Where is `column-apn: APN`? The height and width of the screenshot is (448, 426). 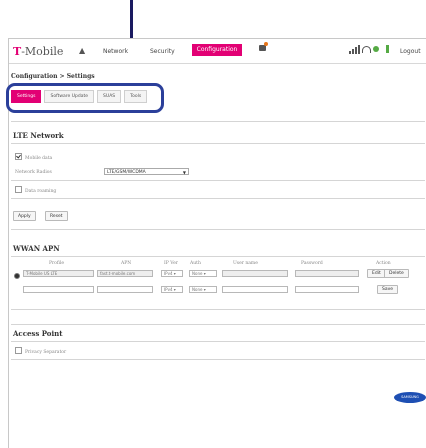 column-apn: APN is located at coordinates (126, 263).